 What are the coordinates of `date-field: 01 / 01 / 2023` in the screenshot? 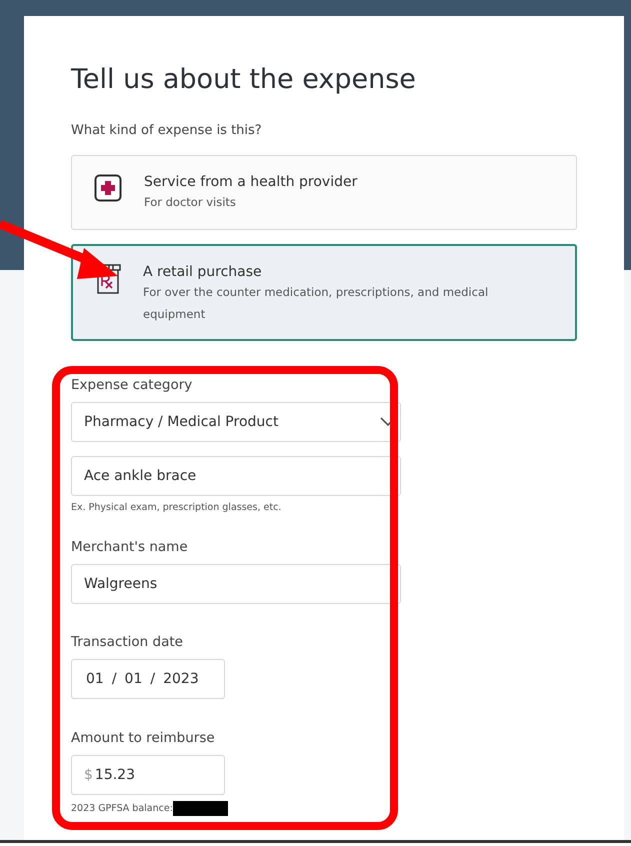 It's located at (148, 679).